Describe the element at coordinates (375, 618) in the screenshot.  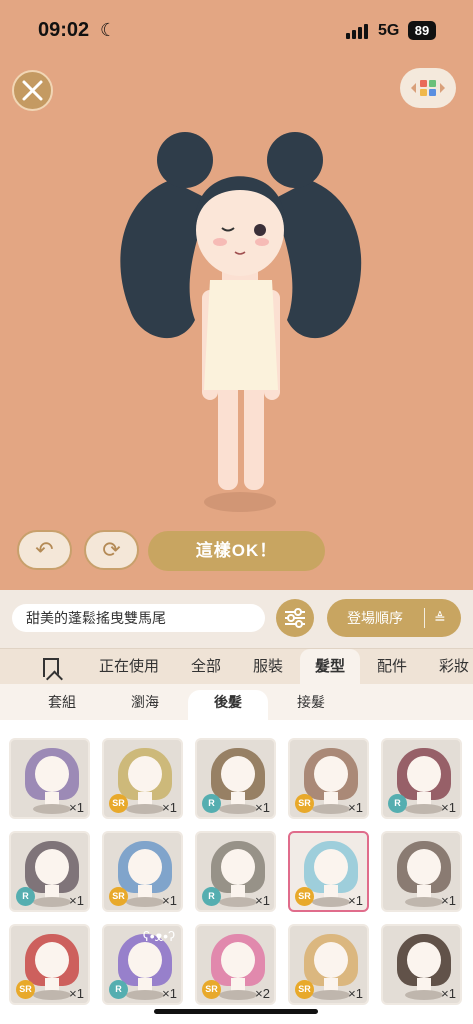
I see `sort-label: 登場順序` at that location.